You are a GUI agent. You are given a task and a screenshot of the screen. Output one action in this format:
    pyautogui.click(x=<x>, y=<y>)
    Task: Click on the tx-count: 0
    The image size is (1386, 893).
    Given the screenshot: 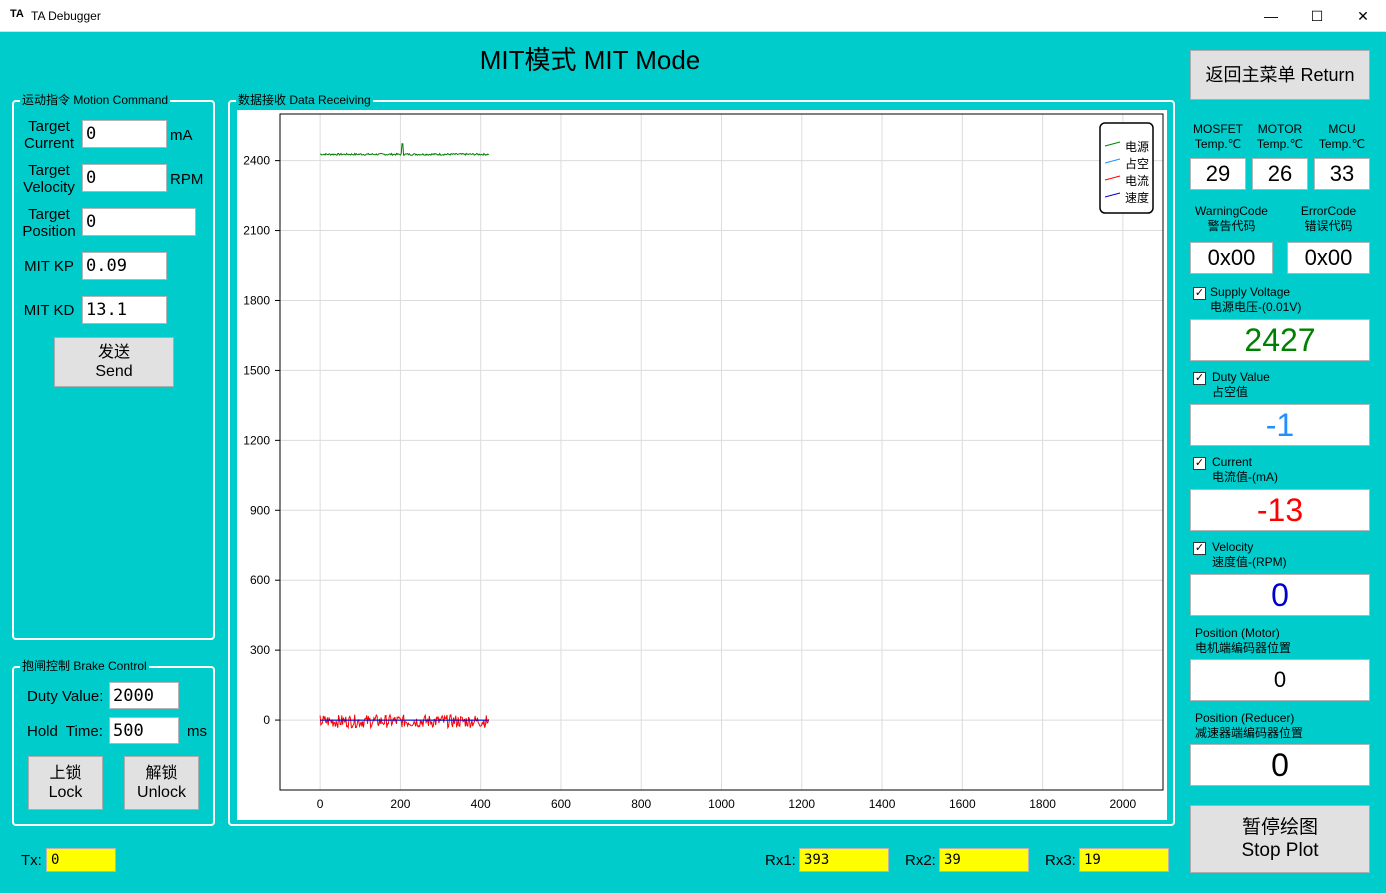 What is the action you would take?
    pyautogui.click(x=81, y=860)
    